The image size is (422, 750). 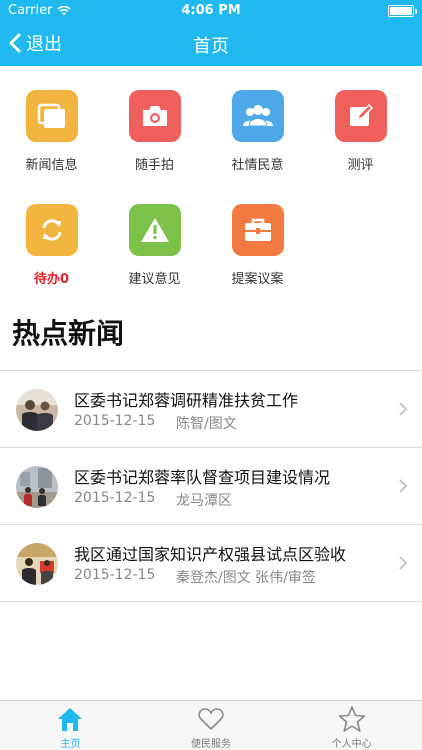 I want to click on feature-review: 测评, so click(x=360, y=131).